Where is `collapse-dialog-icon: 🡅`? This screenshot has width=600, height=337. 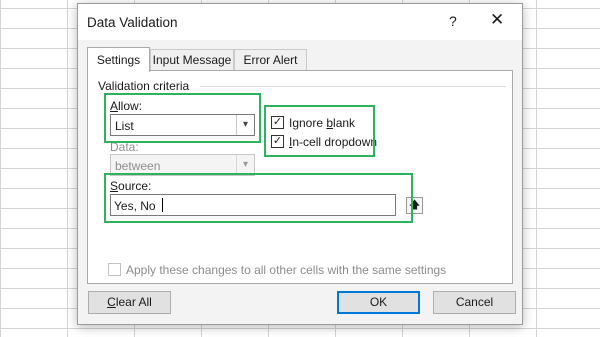
collapse-dialog-icon: 🡅 is located at coordinates (414, 205).